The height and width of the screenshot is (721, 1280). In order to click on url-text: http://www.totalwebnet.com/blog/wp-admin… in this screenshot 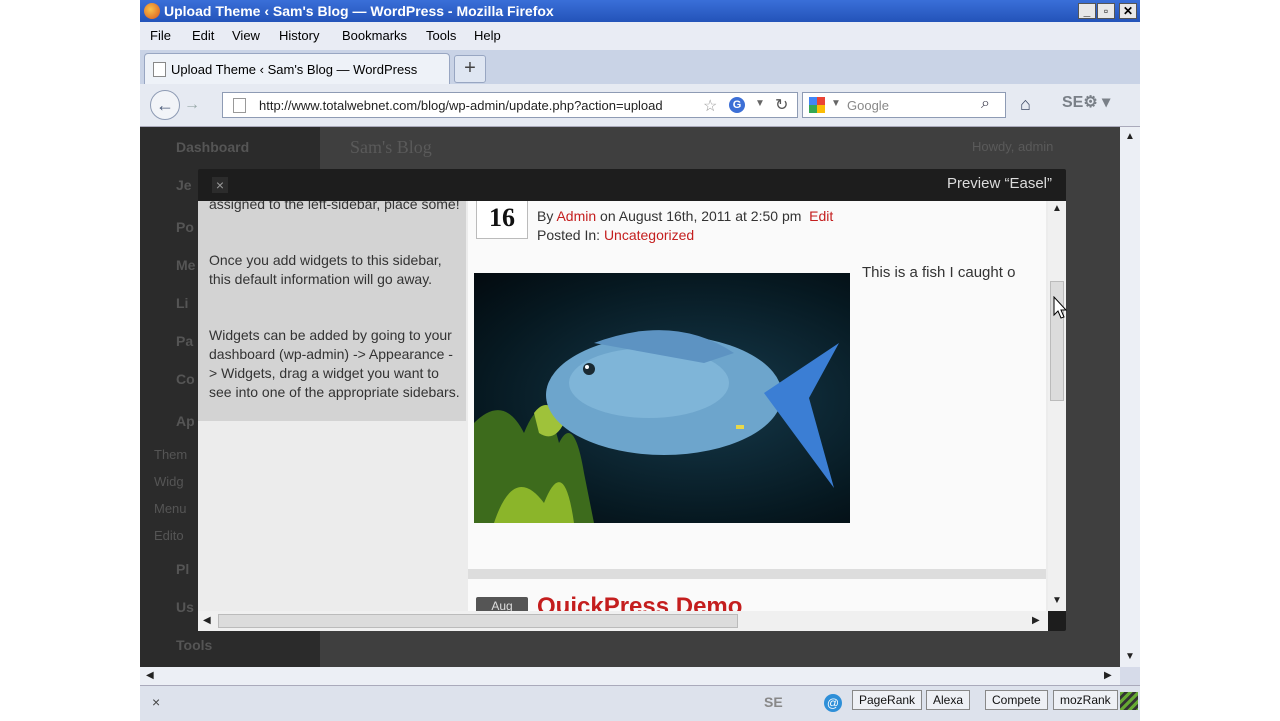, I will do `click(461, 105)`.